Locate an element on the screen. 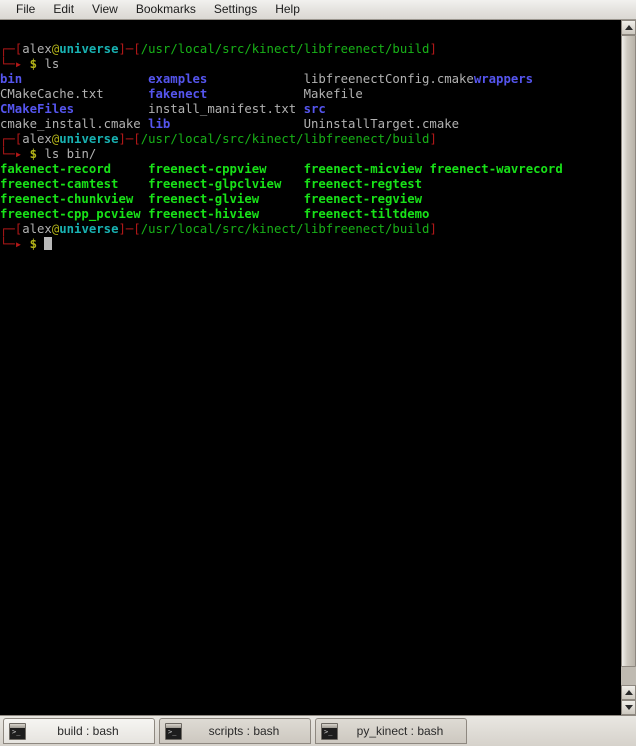  tab-scripts: scripts : bash is located at coordinates (235, 731).